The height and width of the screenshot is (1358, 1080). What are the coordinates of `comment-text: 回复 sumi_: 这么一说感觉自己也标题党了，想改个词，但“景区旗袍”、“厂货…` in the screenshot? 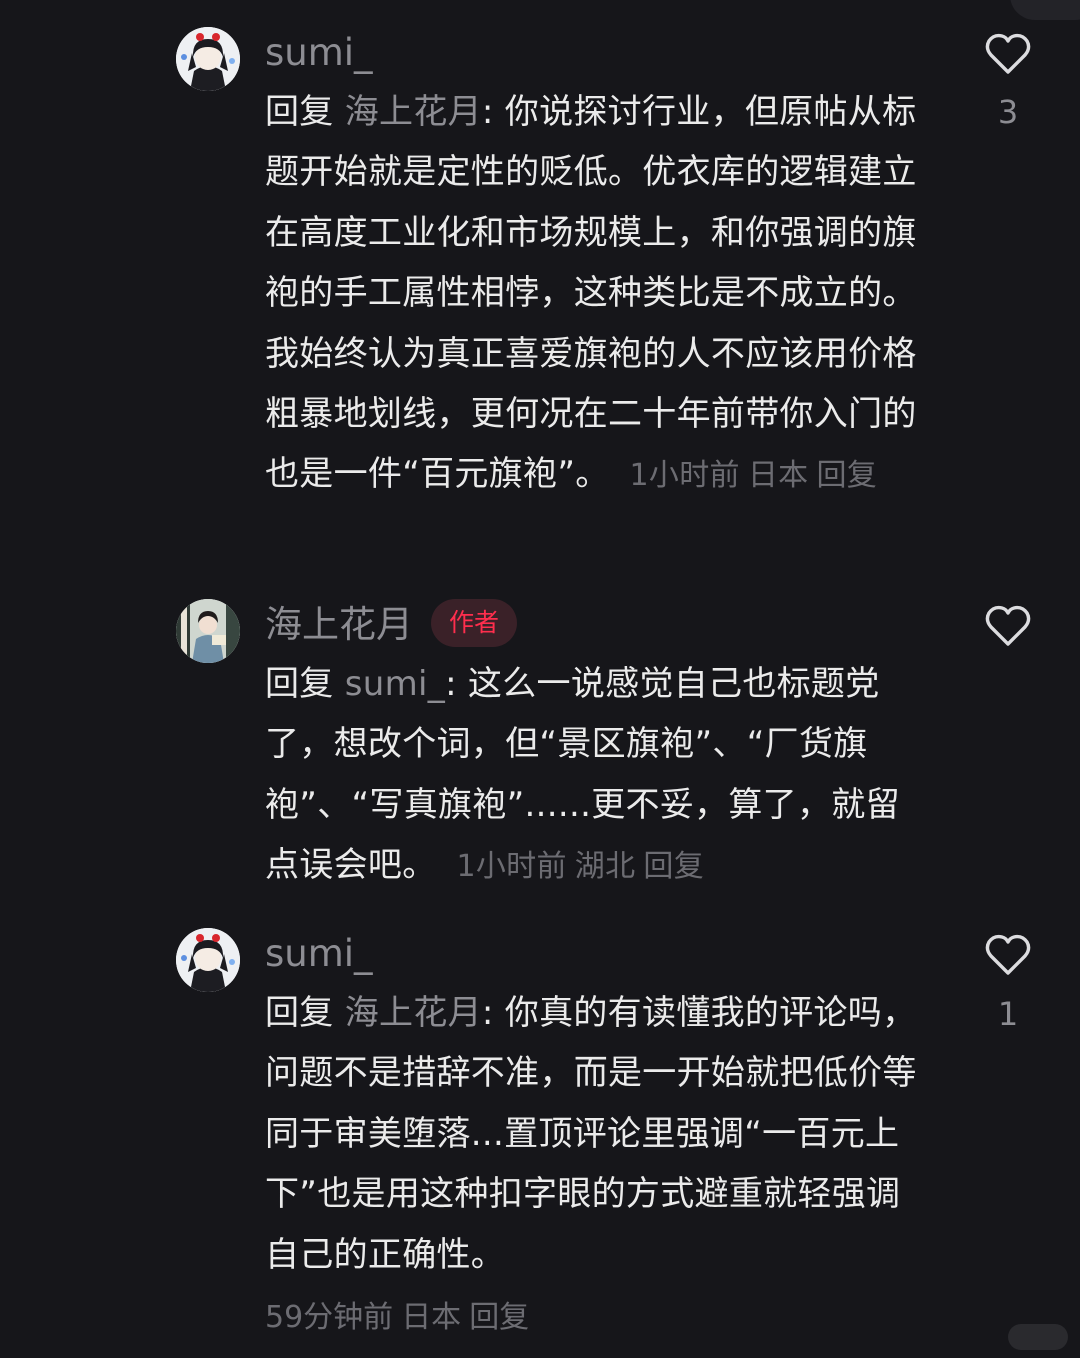 It's located at (597, 776).